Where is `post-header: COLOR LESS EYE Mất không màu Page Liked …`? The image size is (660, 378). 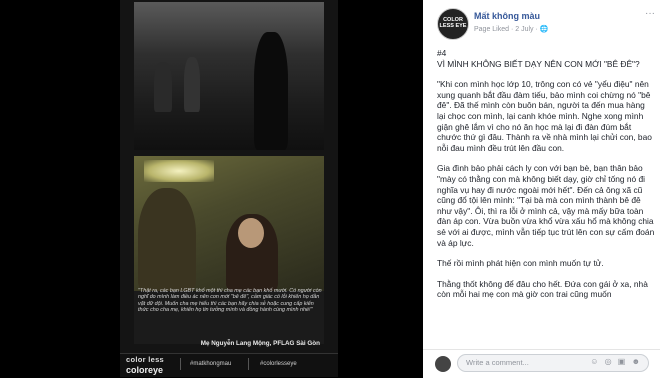
post-header: COLOR LESS EYE Mất không màu Page Liked … is located at coordinates (541, 23).